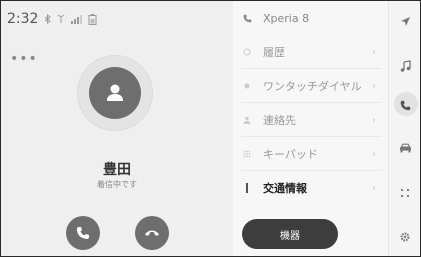  What do you see at coordinates (404, 128) in the screenshot?
I see `side-rail` at bounding box center [404, 128].